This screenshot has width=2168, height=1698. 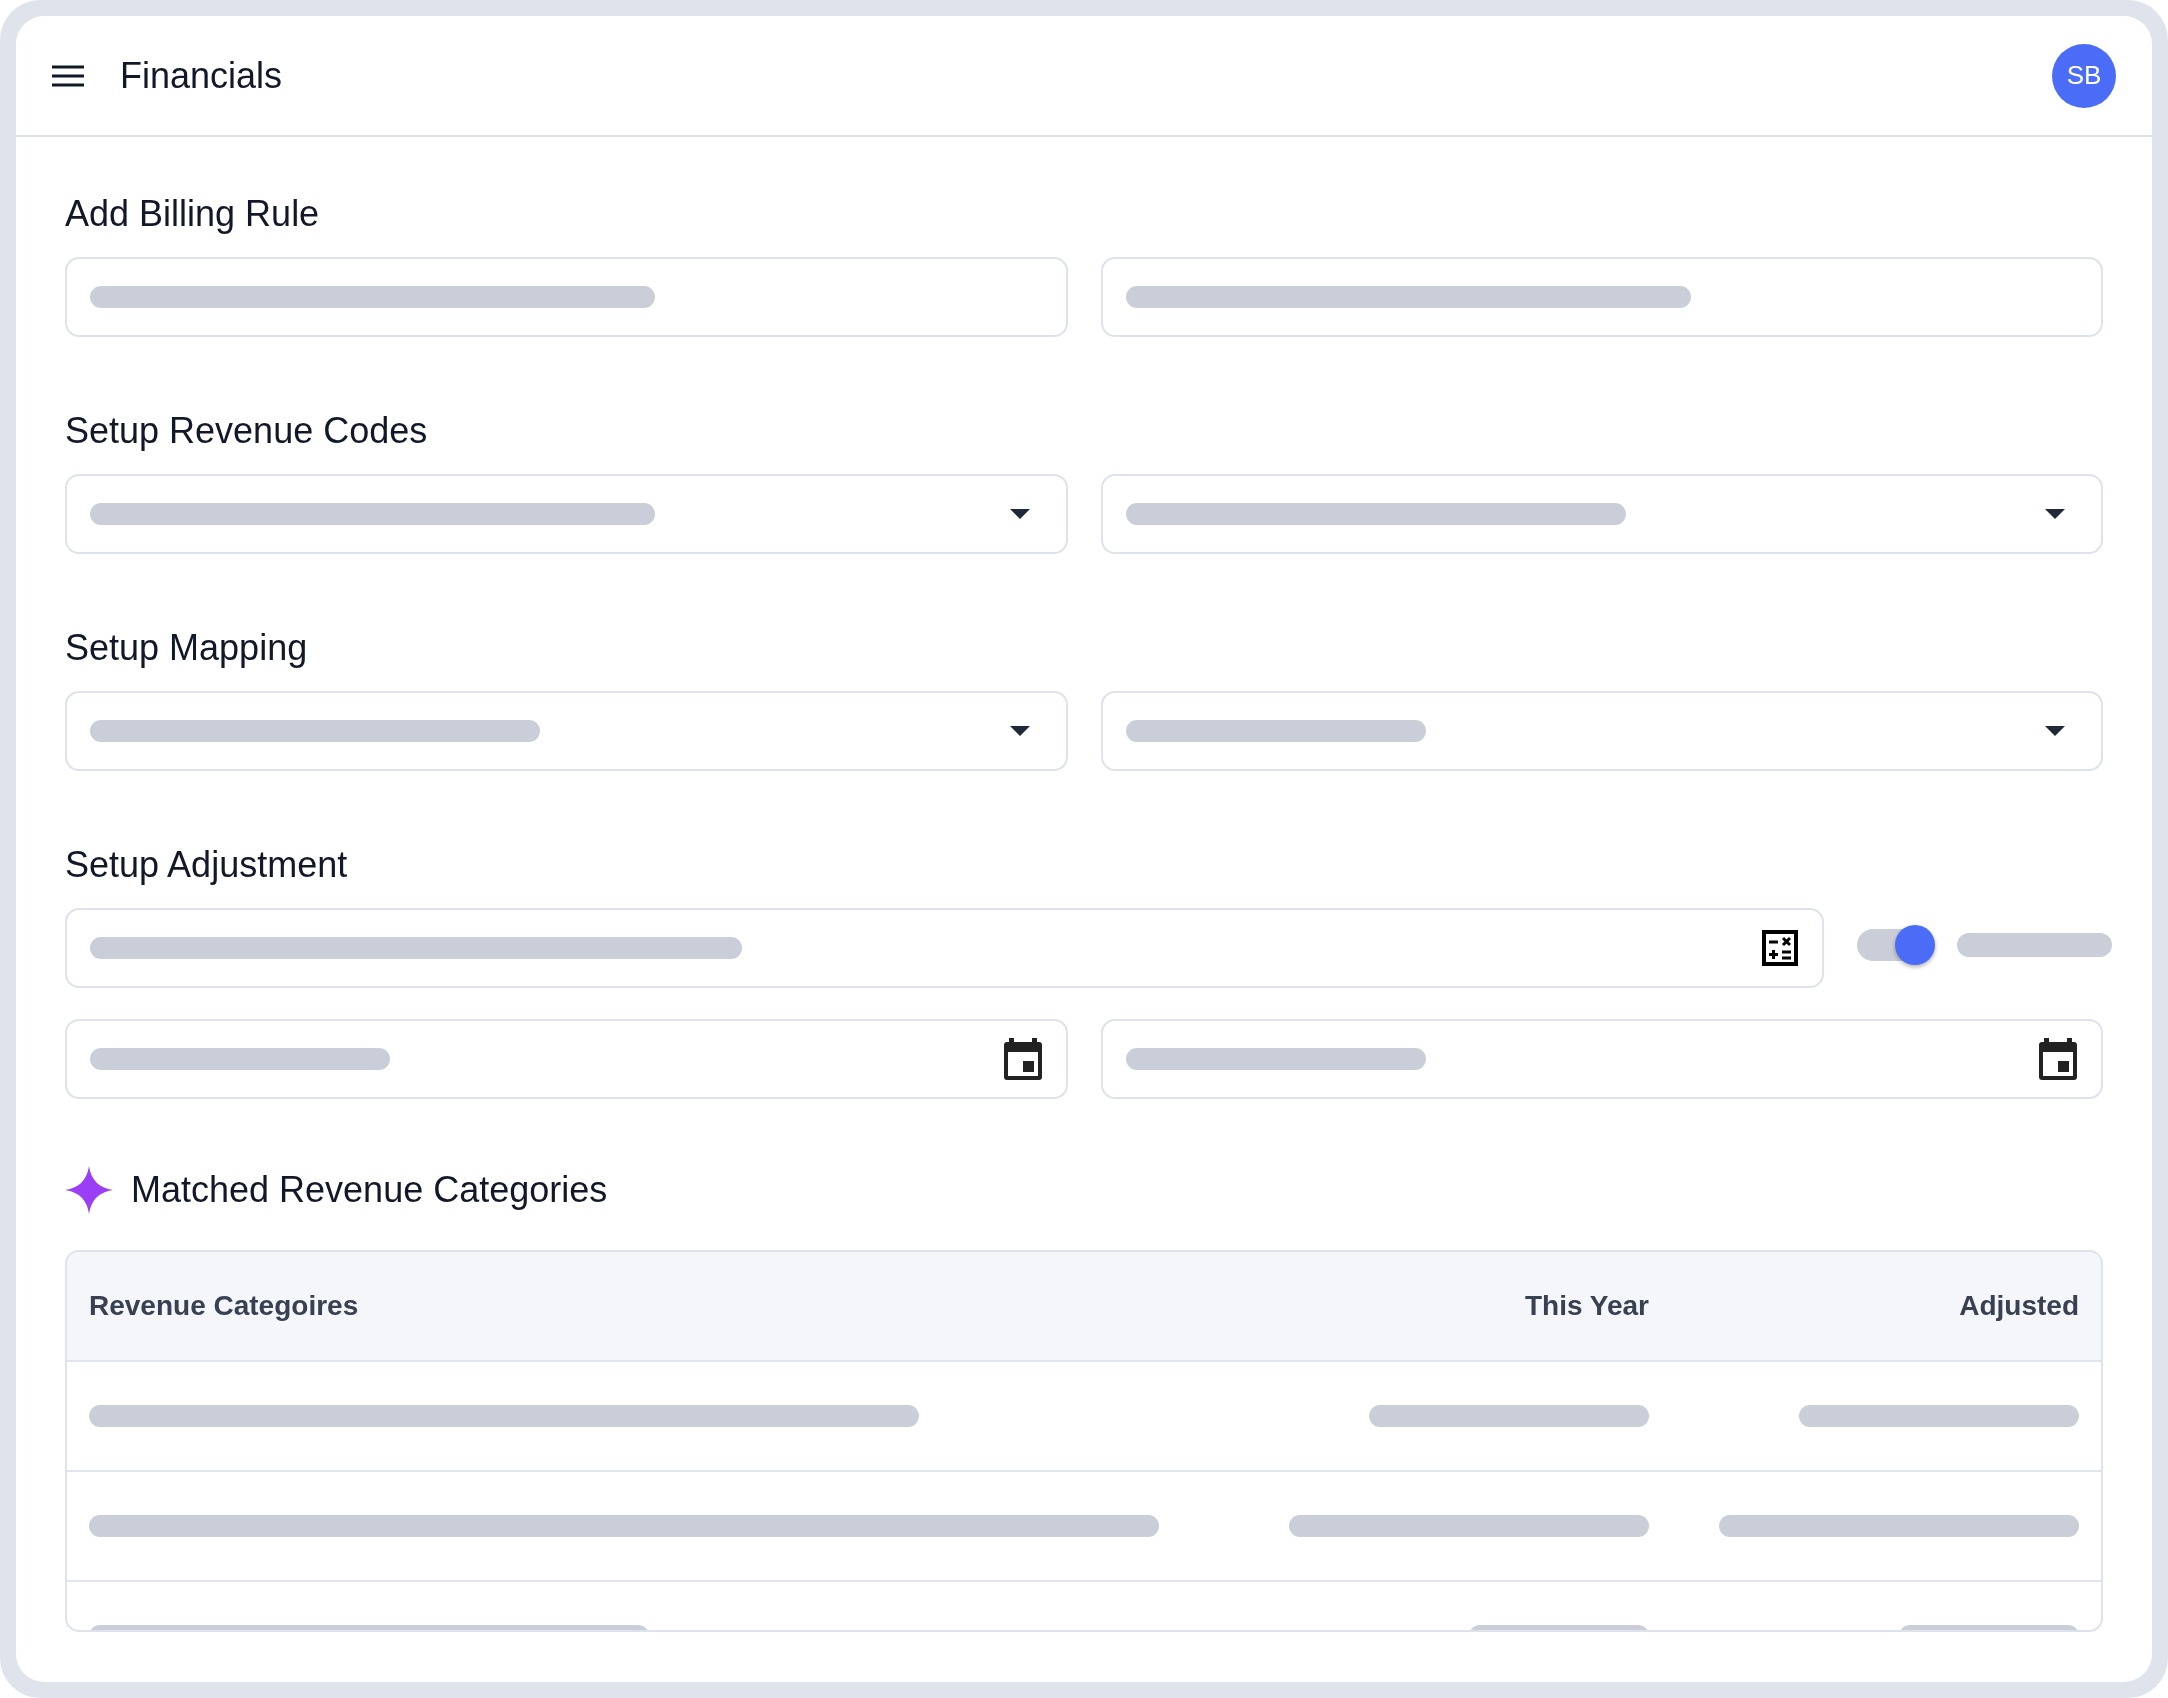 I want to click on section-title: Setup Adjustment, so click(x=207, y=865).